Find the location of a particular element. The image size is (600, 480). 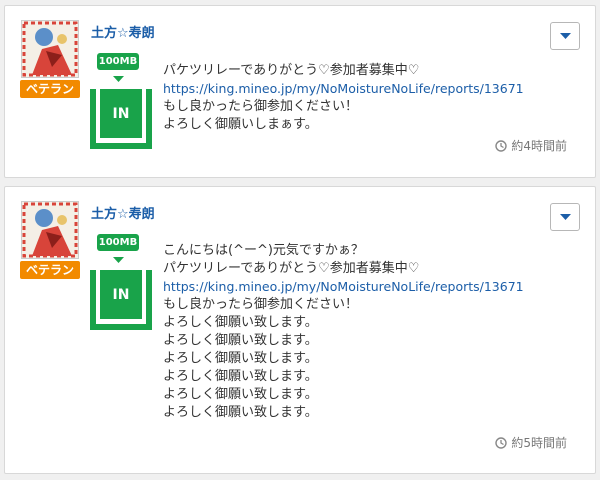

post-timestamp: 約4時間前 is located at coordinates (531, 145).